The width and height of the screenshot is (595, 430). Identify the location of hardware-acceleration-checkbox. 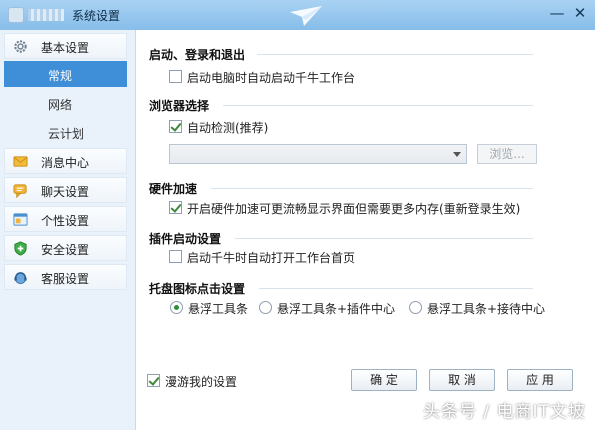
(175, 207).